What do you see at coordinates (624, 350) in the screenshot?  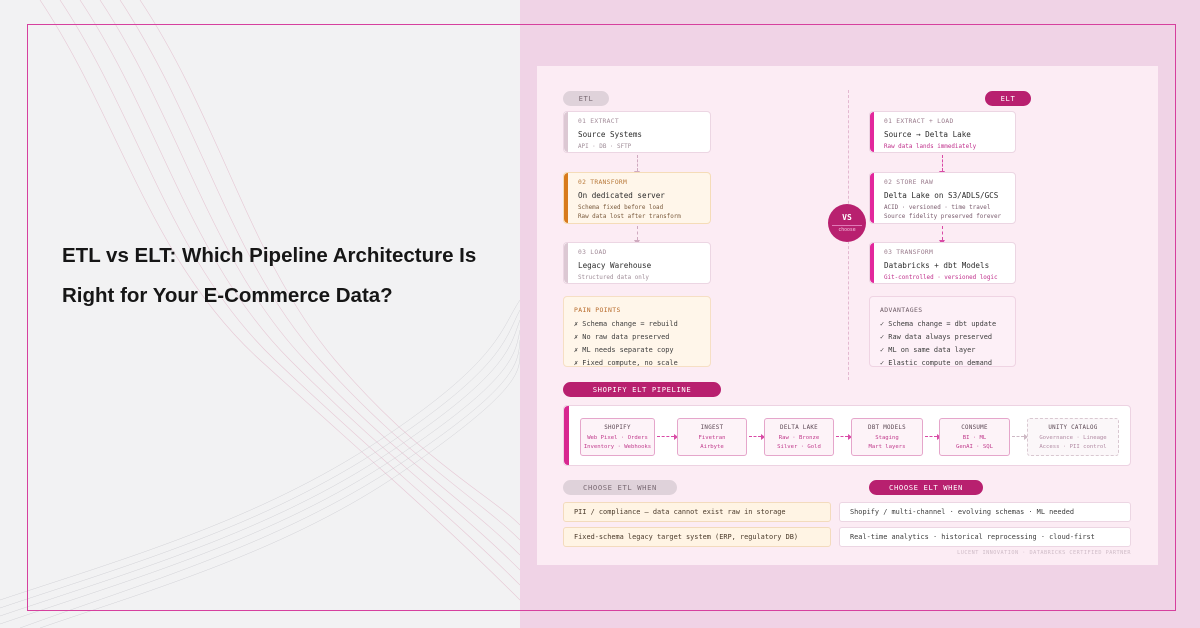 I see `pain-point-item: ✗ ML needs separate copy` at bounding box center [624, 350].